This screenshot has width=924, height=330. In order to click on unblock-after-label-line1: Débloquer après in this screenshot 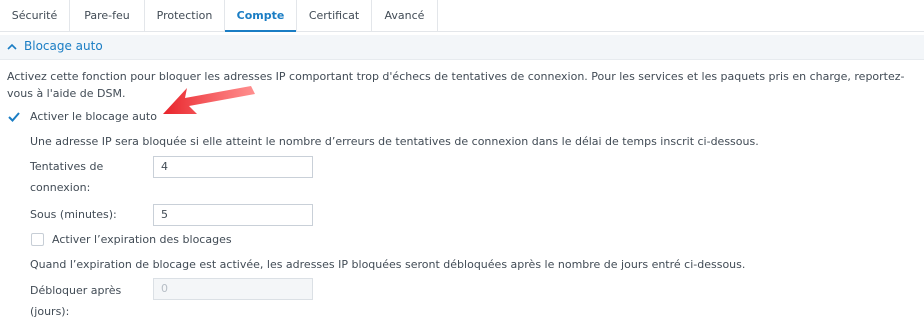, I will do `click(76, 290)`.